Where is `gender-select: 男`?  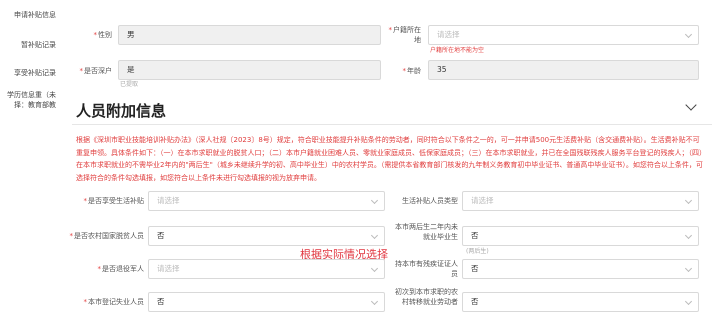 gender-select: 男 is located at coordinates (249, 35).